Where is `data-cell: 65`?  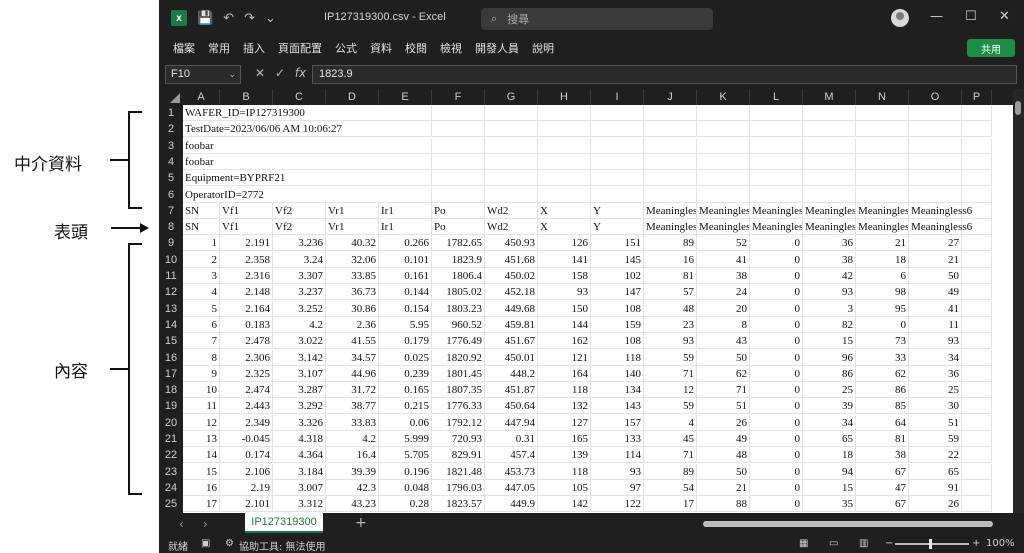
data-cell: 65 is located at coordinates (829, 439).